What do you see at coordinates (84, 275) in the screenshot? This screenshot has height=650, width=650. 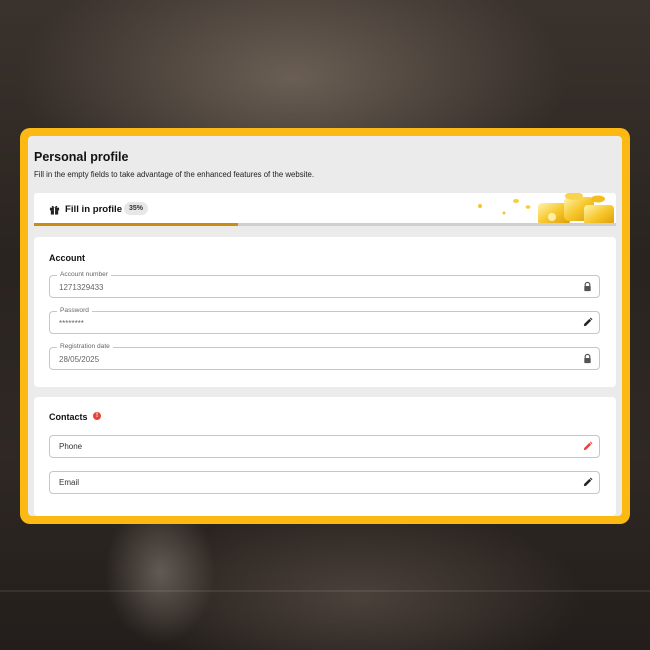 I see `account-number-label: Account number` at bounding box center [84, 275].